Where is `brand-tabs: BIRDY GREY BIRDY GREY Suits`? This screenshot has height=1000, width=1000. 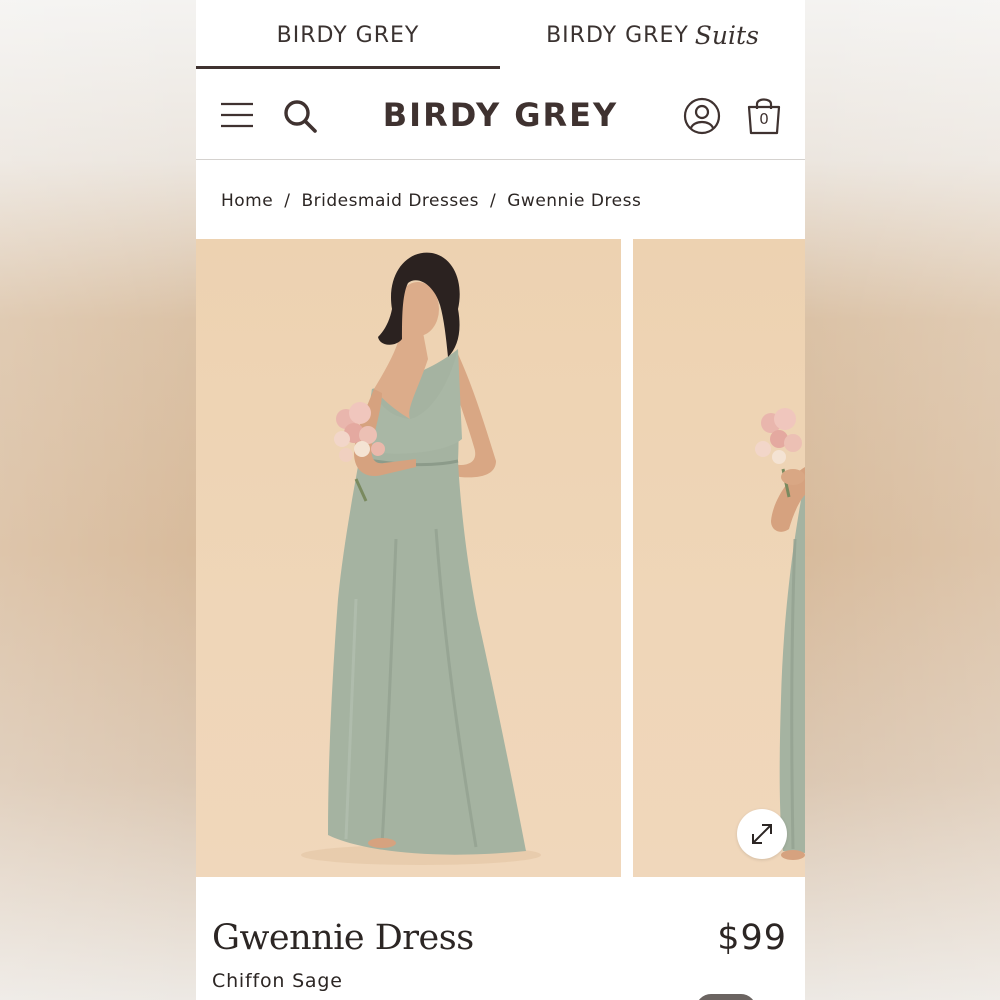 brand-tabs: BIRDY GREY BIRDY GREY Suits is located at coordinates (500, 35).